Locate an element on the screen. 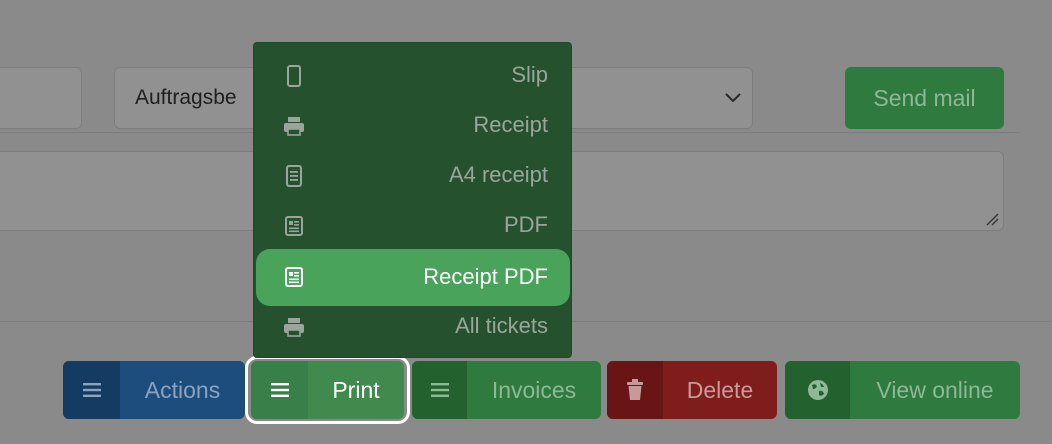 The image size is (1052, 444). print-label: Print is located at coordinates (356, 389).